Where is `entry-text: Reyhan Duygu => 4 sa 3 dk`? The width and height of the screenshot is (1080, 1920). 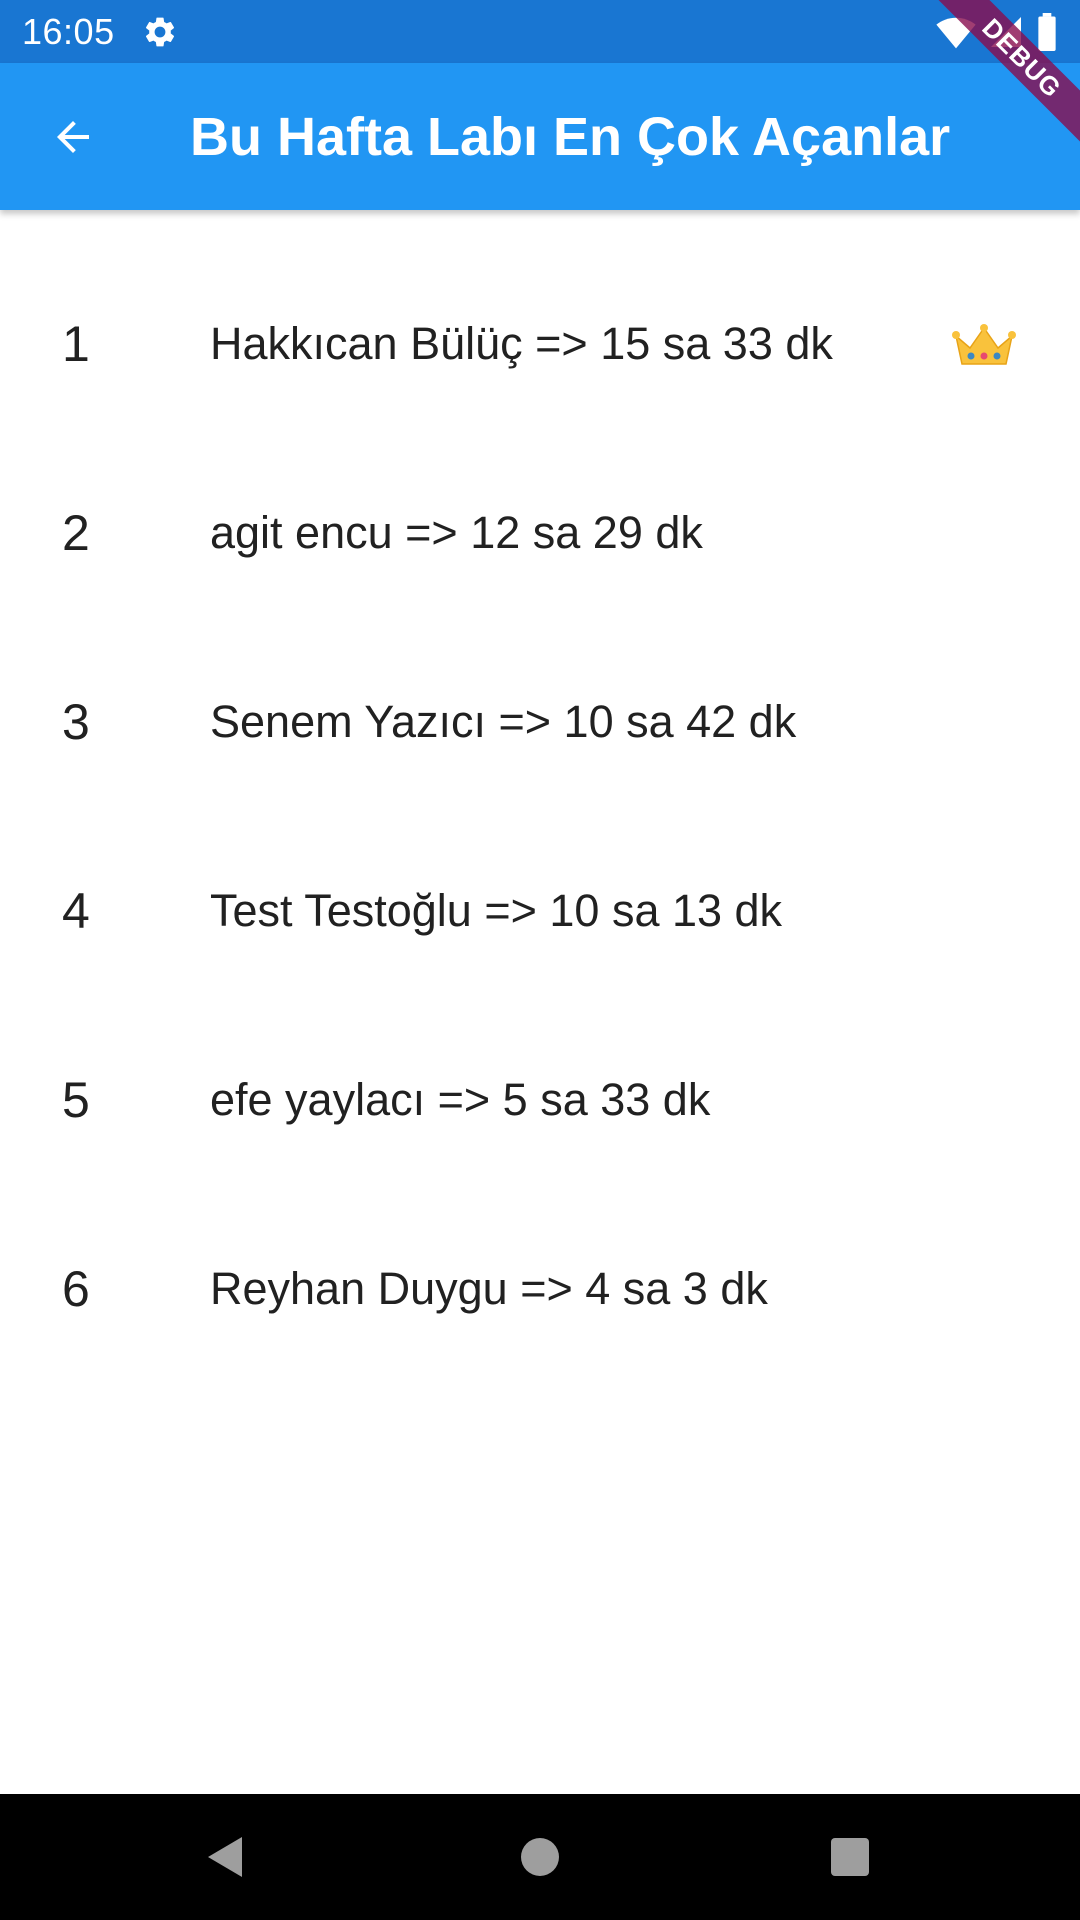
entry-text: Reyhan Duygu => 4 sa 3 dk is located at coordinates (489, 1288).